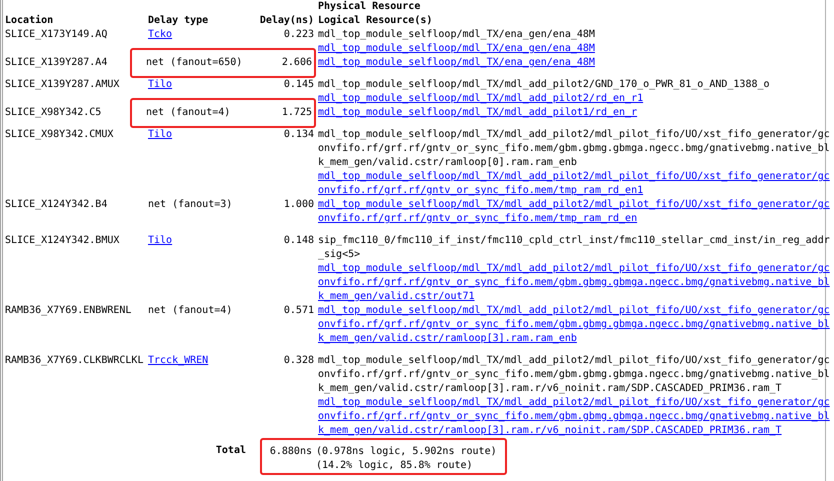 The image size is (834, 481). Describe the element at coordinates (194, 62) in the screenshot. I see `delay-type-cell: net (fanout=650)` at that location.